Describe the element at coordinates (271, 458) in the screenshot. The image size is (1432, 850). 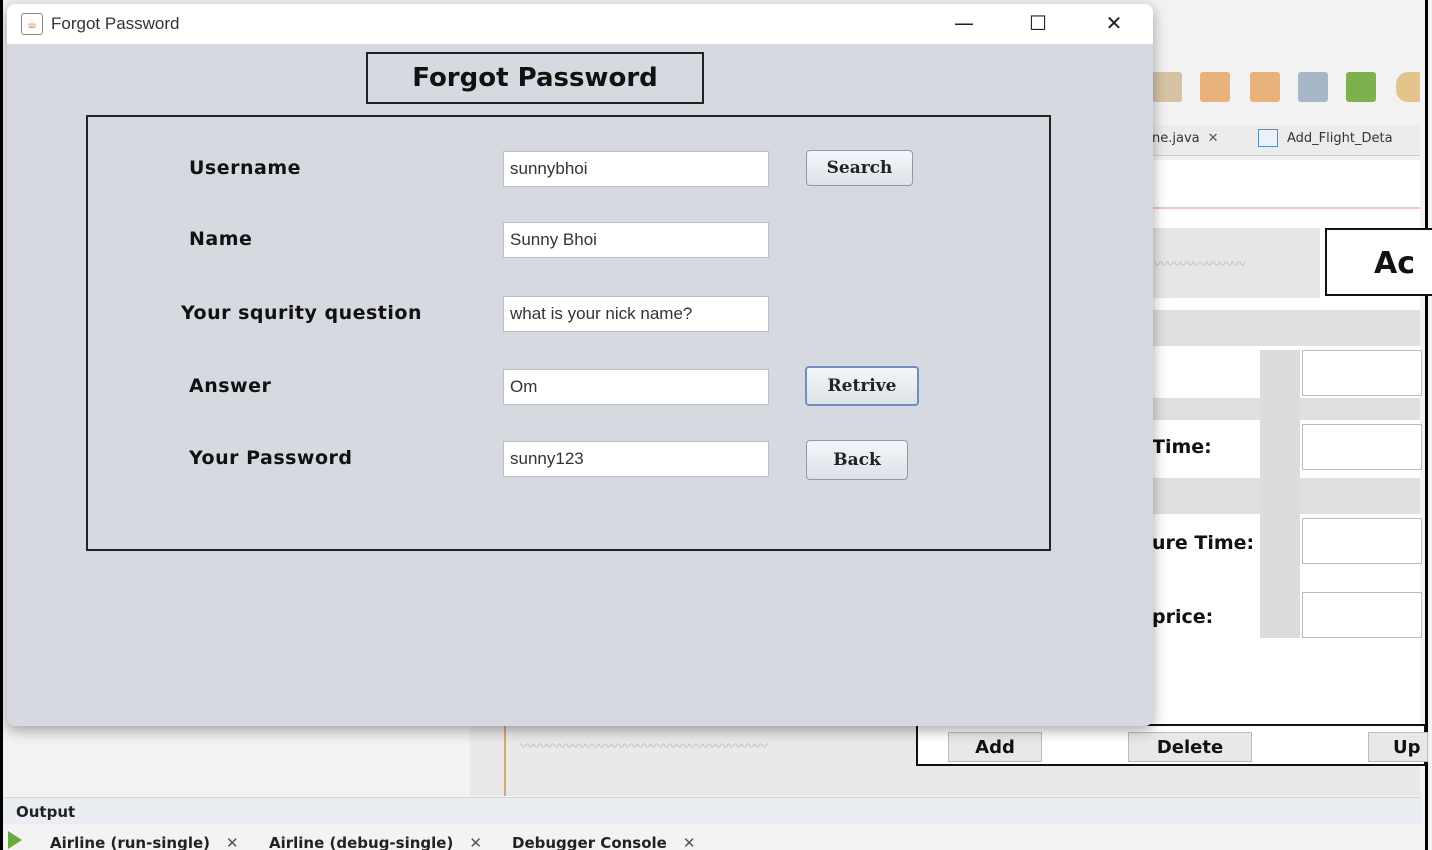
I see `password-label: Your Password` at that location.